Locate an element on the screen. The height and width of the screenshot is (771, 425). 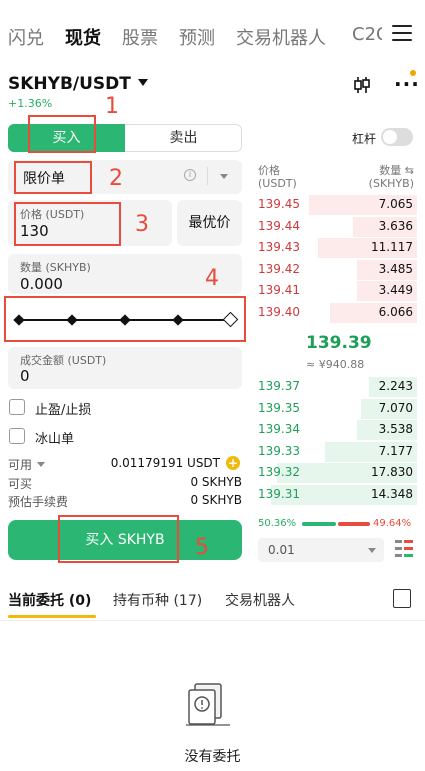
bid-row: 139.32 17.830 is located at coordinates (337, 473).